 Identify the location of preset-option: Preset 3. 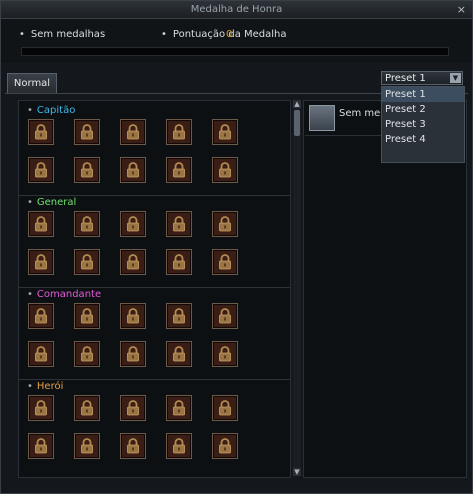
(423, 124).